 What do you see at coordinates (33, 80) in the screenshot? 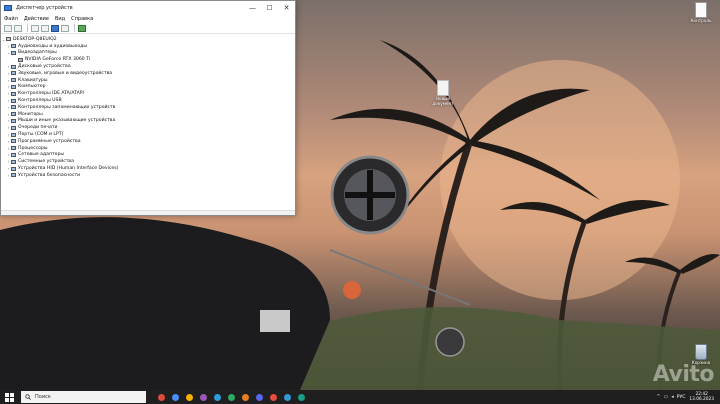
I see `tree-item-label: Клавиатуры` at bounding box center [33, 80].